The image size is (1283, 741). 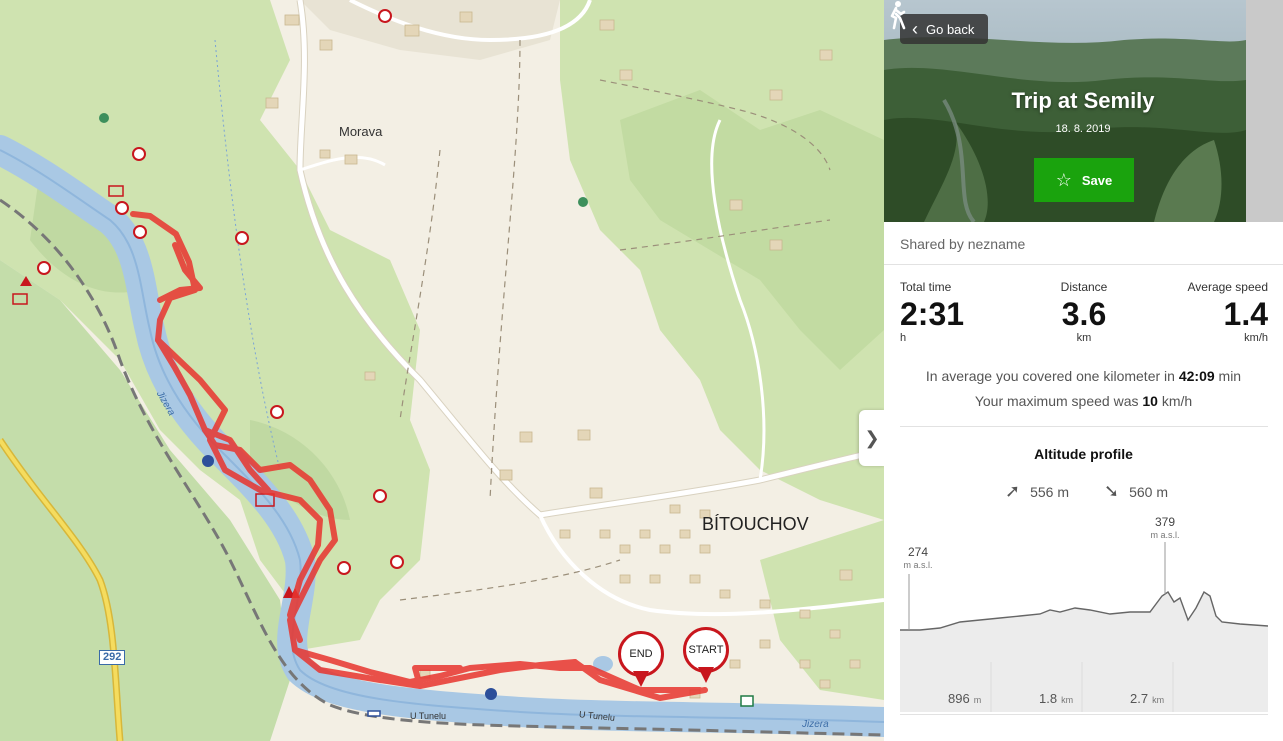 What do you see at coordinates (1196, 376) in the screenshot?
I see `pace-value: 42:09` at bounding box center [1196, 376].